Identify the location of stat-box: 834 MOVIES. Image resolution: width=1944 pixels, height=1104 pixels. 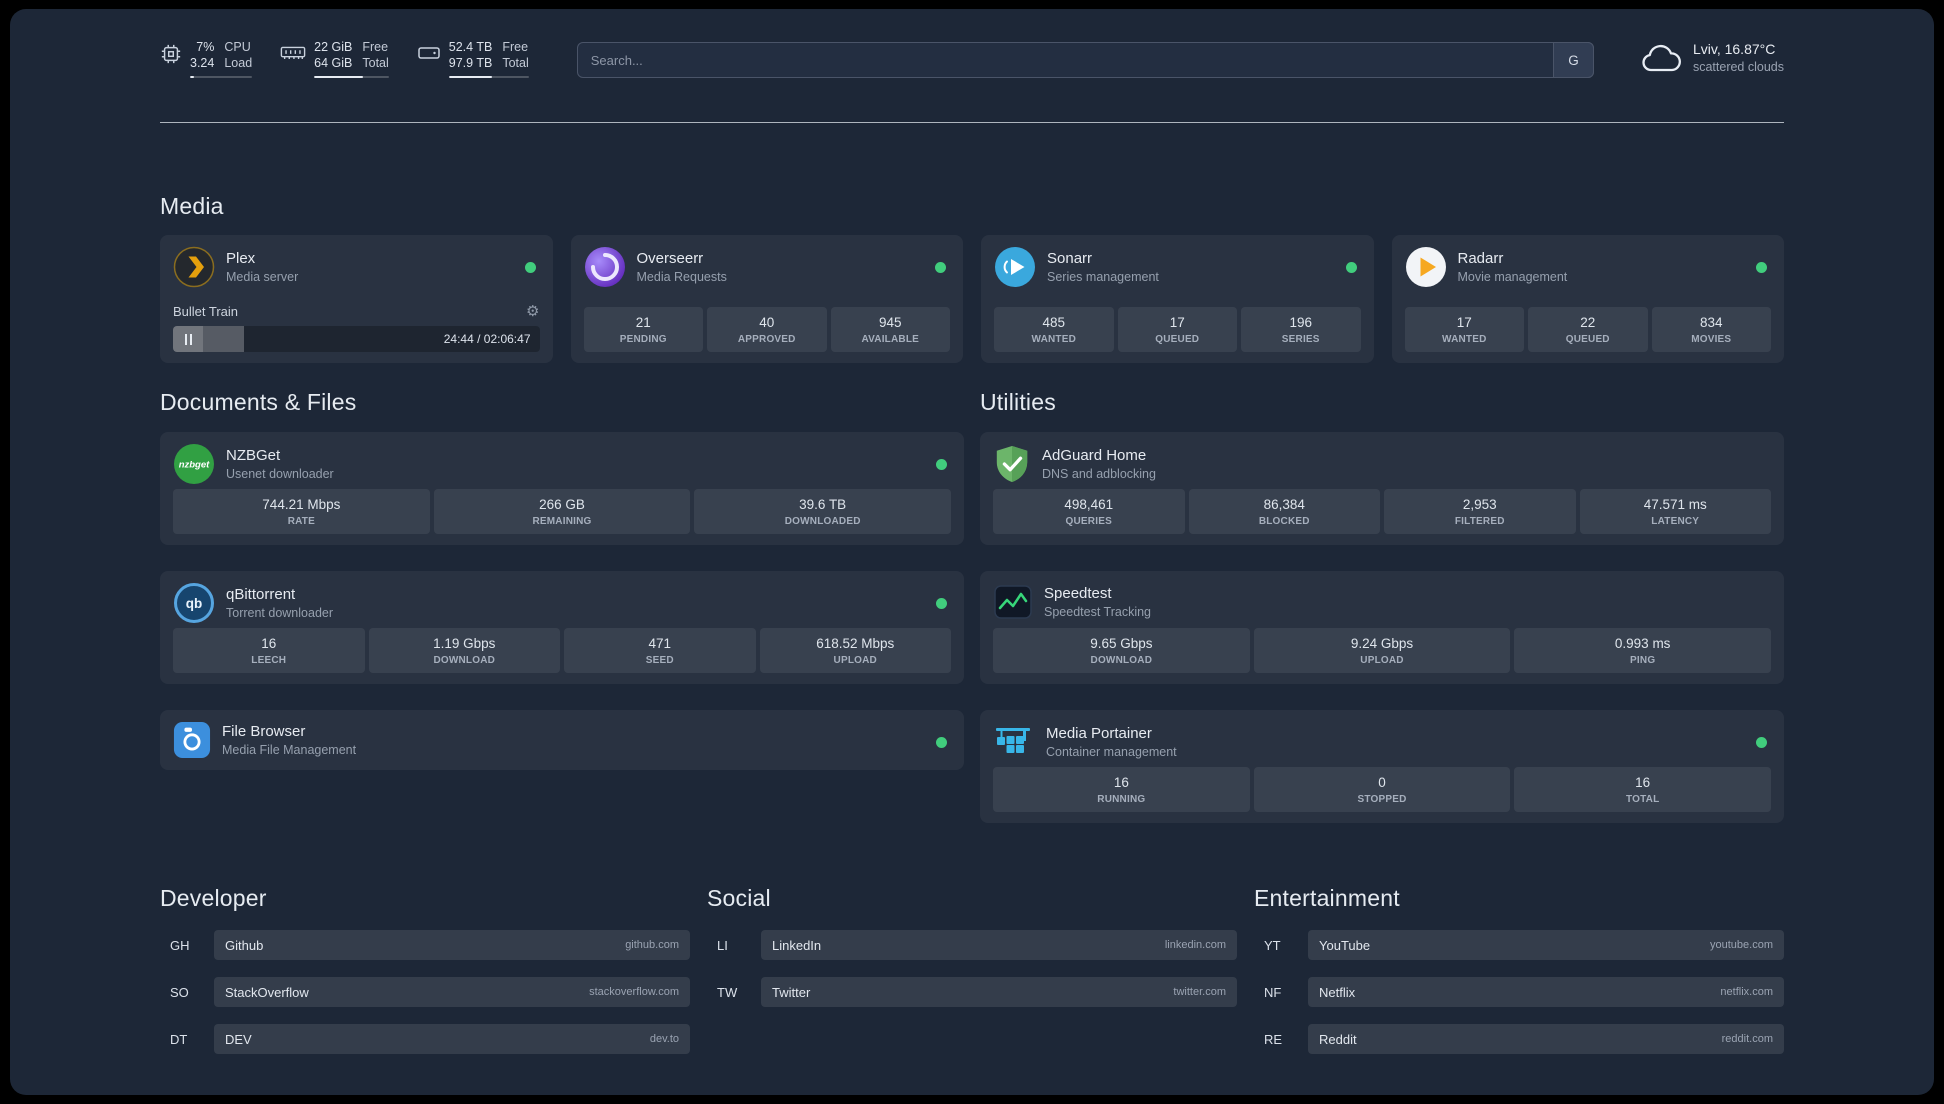
(1711, 329).